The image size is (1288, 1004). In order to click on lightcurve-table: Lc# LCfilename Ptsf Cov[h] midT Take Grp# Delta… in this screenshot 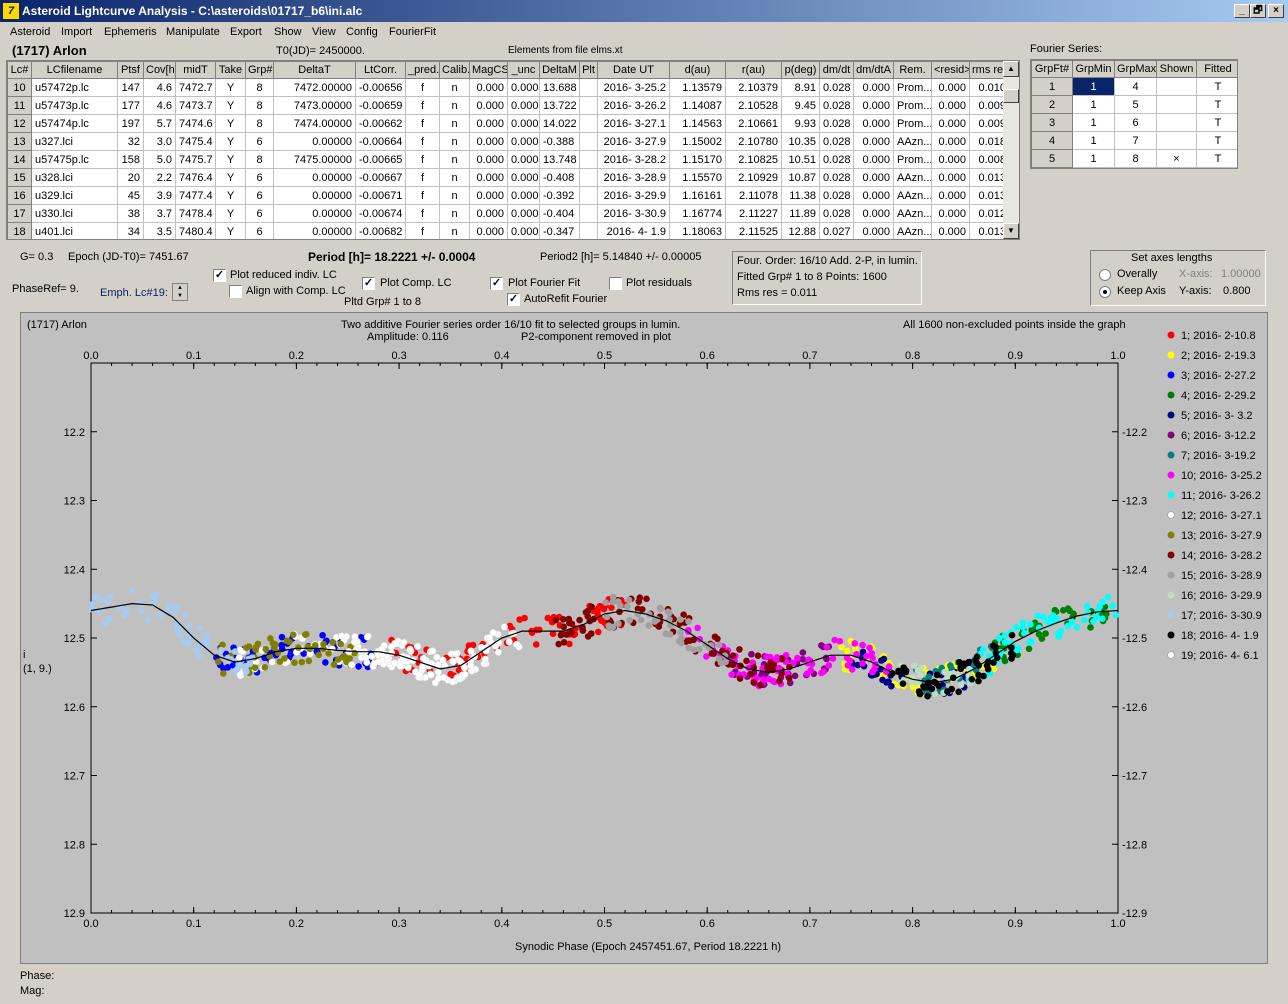, I will do `click(513, 150)`.